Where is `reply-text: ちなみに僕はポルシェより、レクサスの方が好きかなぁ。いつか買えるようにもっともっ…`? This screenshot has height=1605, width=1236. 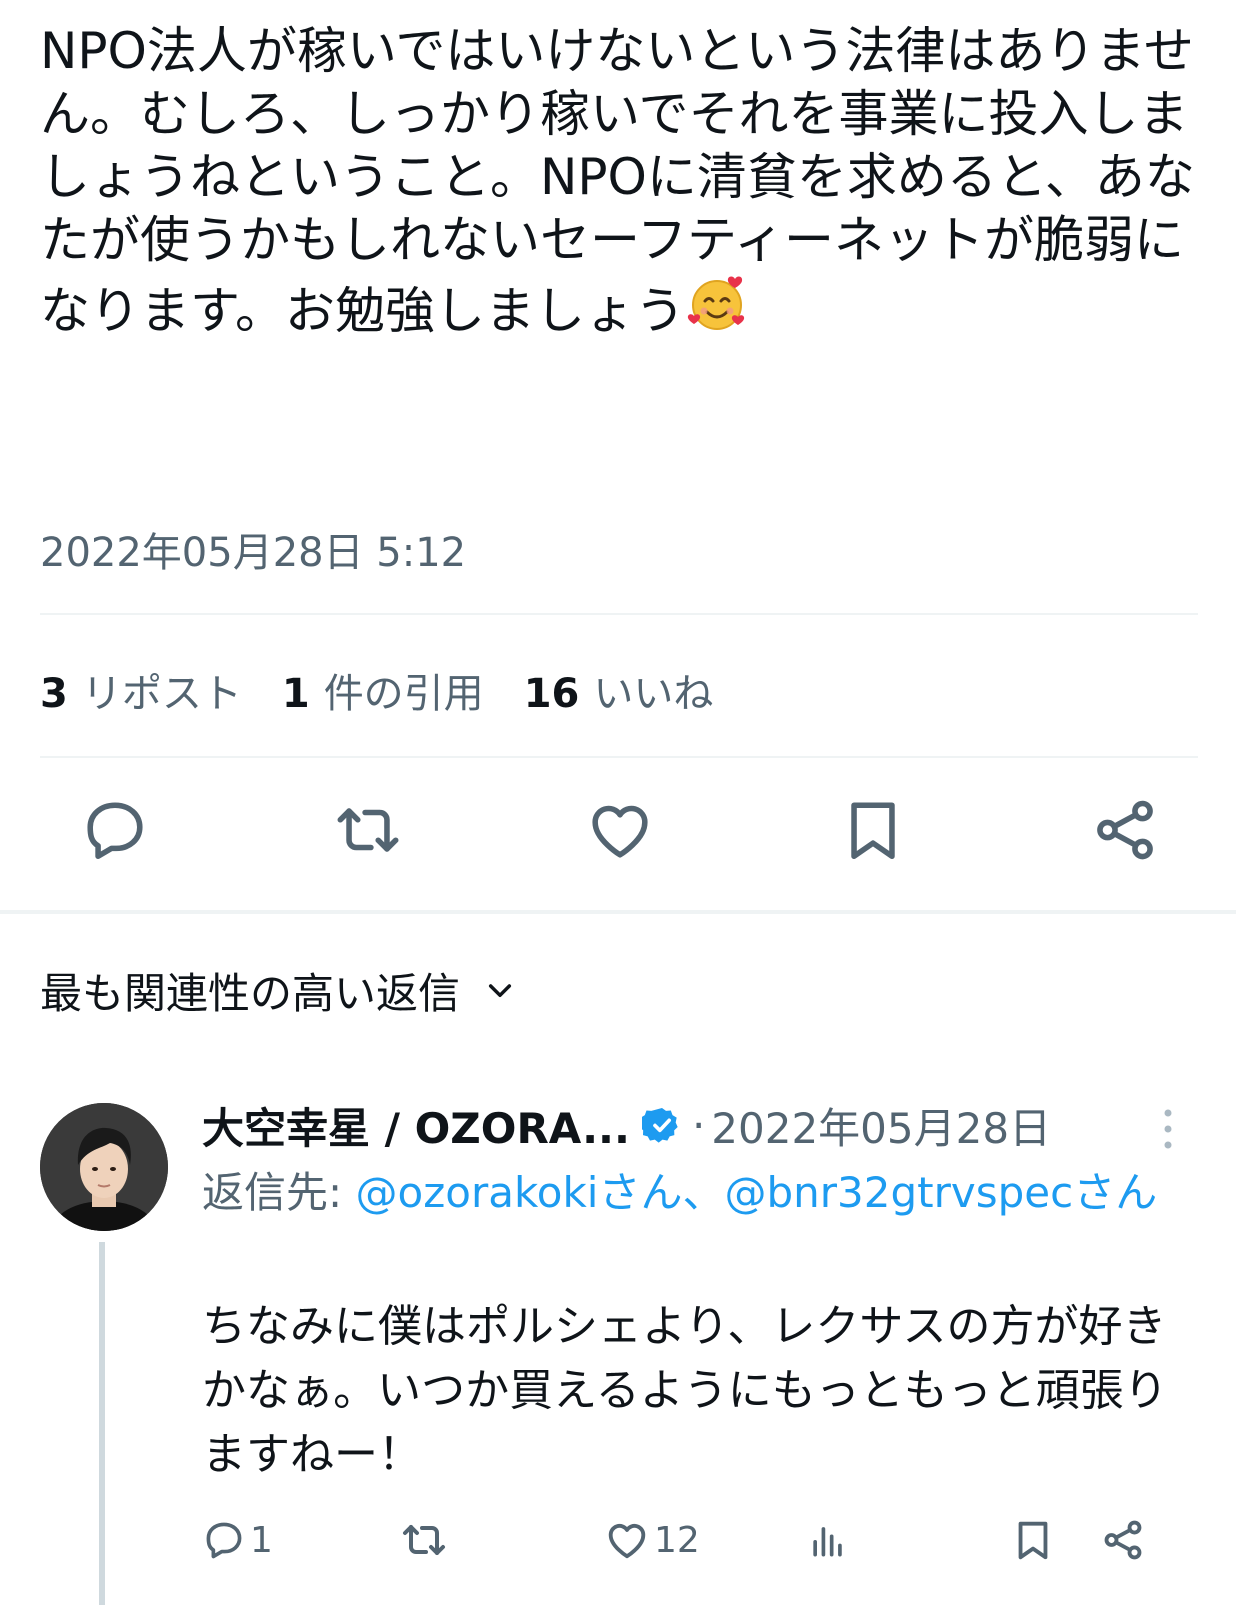
reply-text: ちなみに僕はポルシェより、レクサスの方が好きかなぁ。いつか買えるようにもっともっ… is located at coordinates (685, 1390).